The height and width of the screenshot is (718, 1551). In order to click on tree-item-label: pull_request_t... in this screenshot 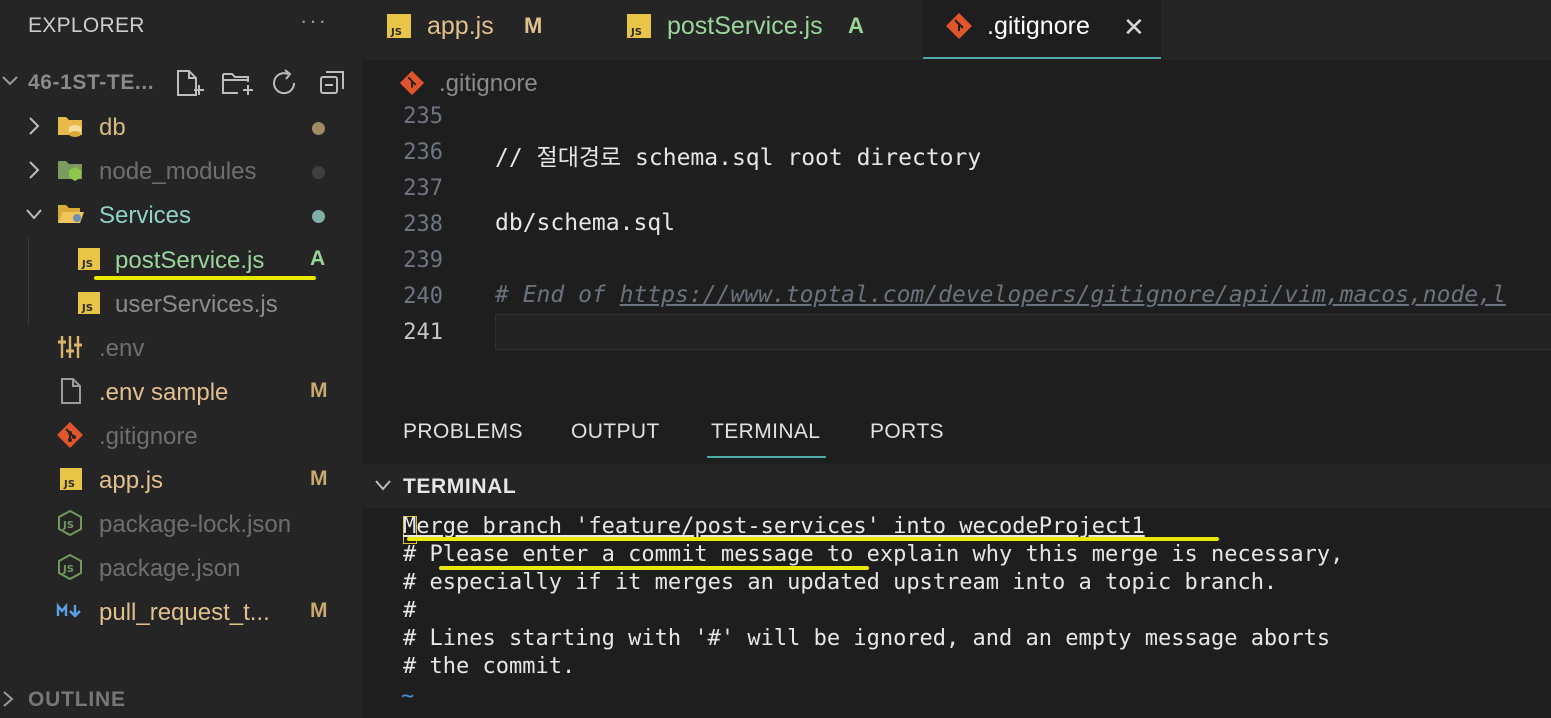, I will do `click(184, 612)`.